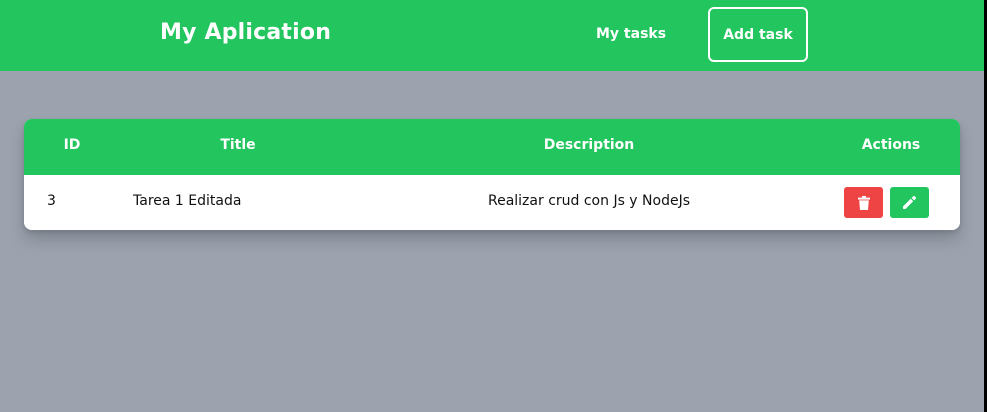 This screenshot has height=412, width=987. Describe the element at coordinates (51, 201) in the screenshot. I see `task-id: 3` at that location.